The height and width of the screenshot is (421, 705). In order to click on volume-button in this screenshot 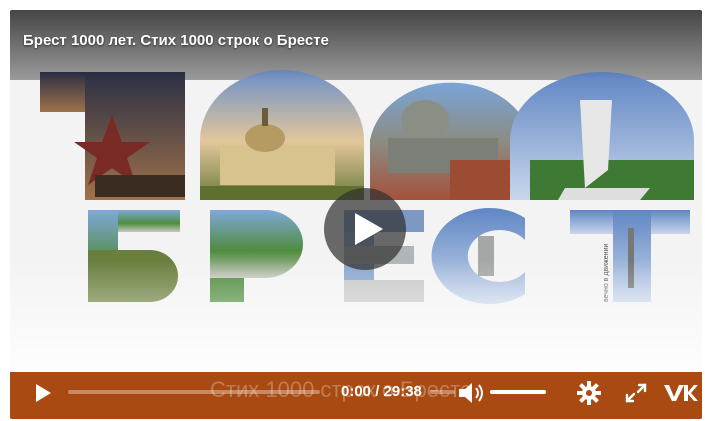, I will do `click(472, 393)`.